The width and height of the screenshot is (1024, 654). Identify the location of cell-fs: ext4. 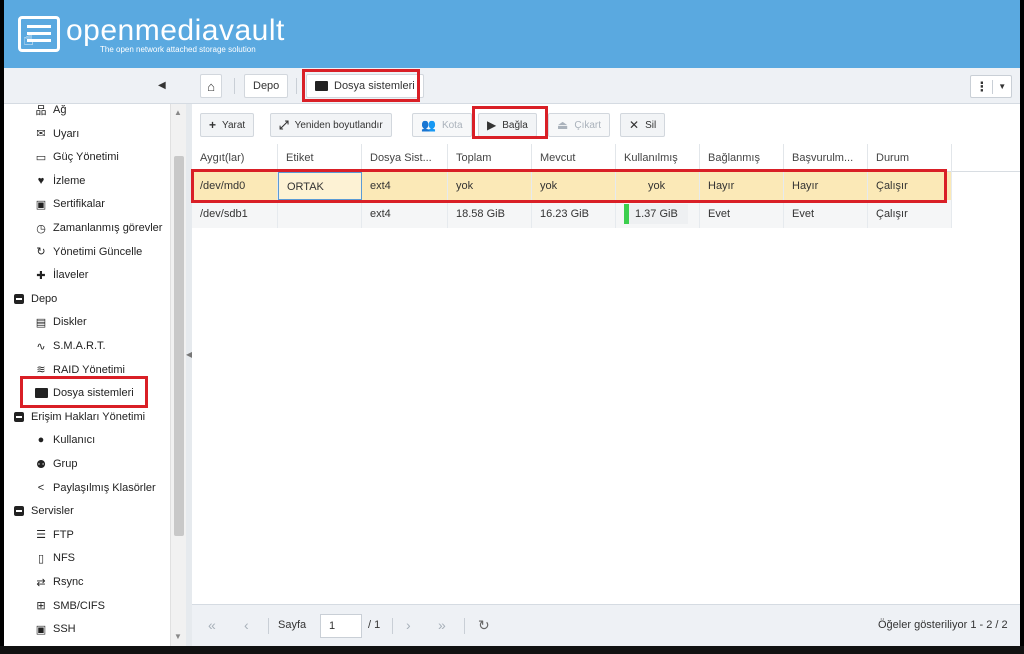
(405, 186).